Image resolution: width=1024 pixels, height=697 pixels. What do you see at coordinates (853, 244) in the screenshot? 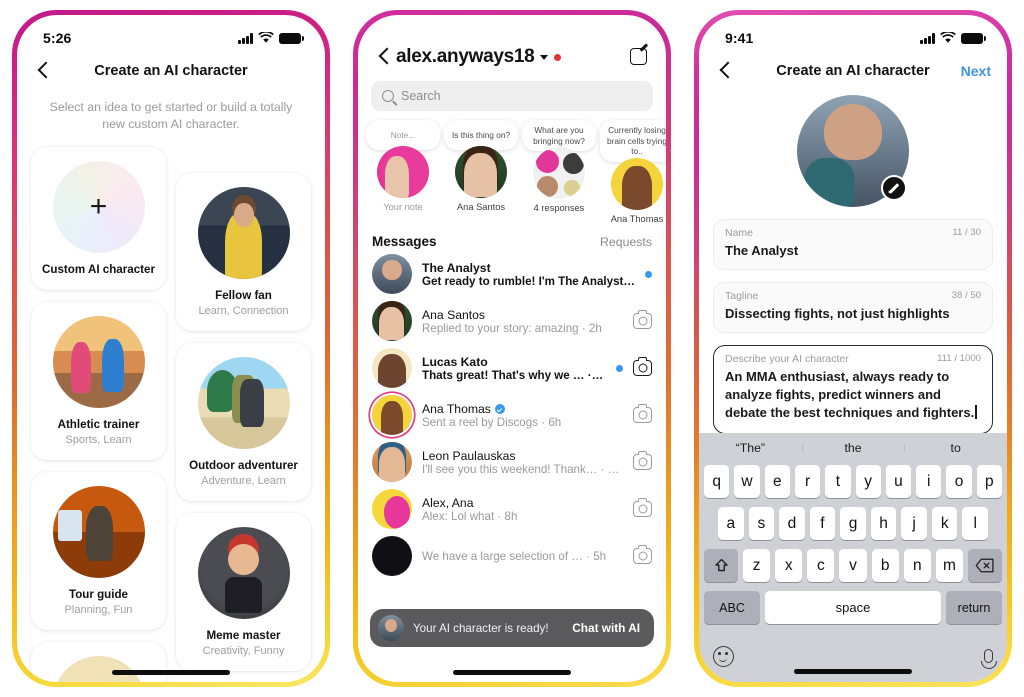
I see `name-field: Name 11 / 30 The Analyst` at bounding box center [853, 244].